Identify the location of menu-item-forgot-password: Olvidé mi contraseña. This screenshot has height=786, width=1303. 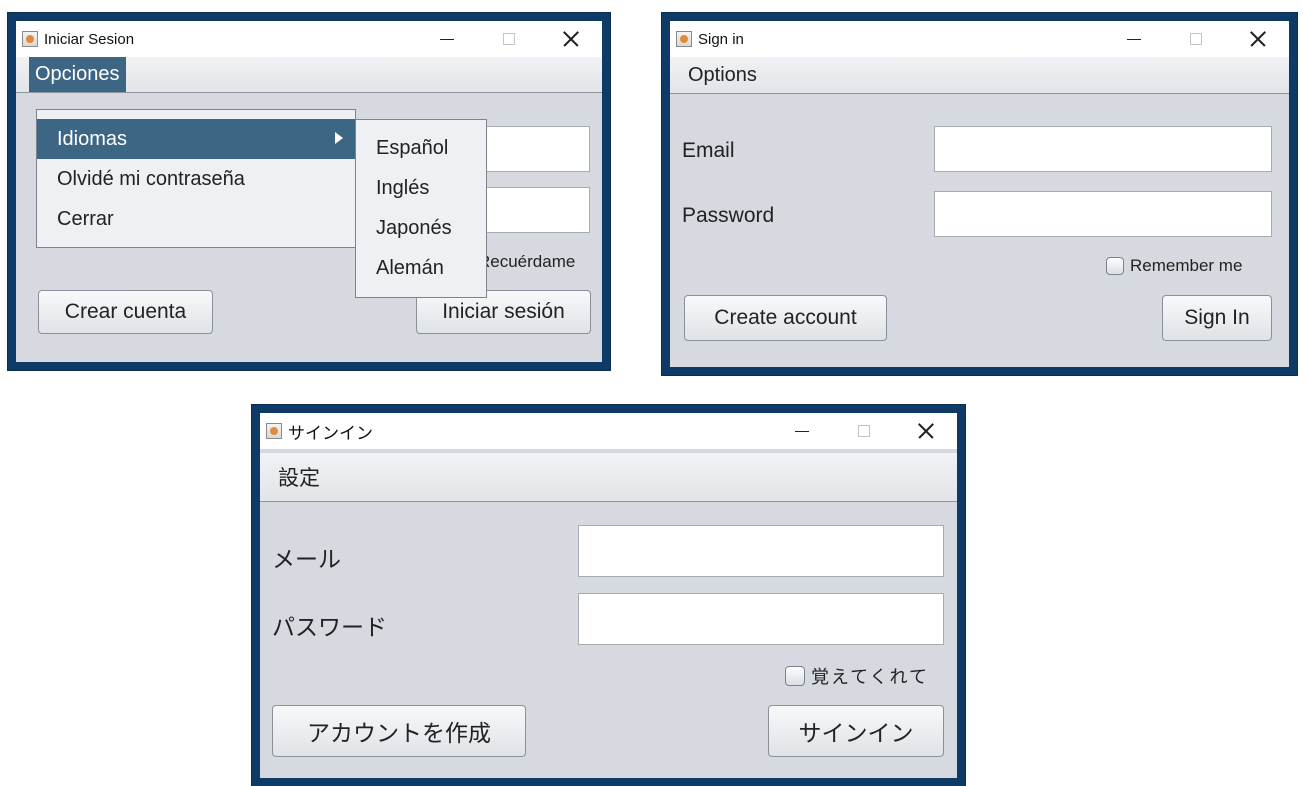
(196, 179).